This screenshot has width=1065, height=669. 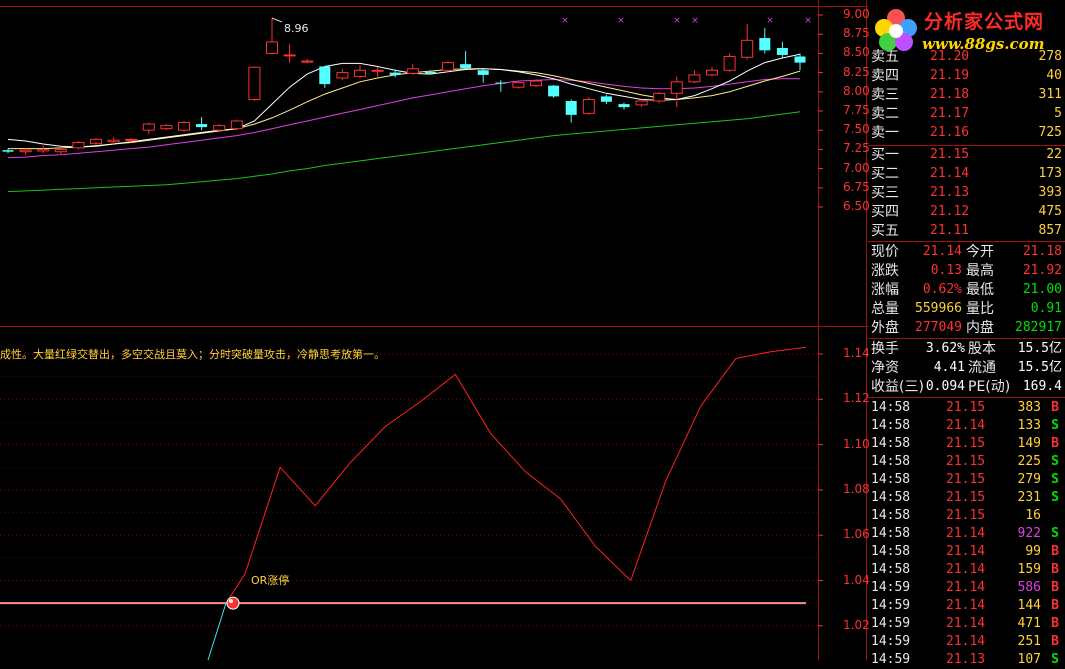 I want to click on bid-volume: 22, so click(x=1054, y=154).